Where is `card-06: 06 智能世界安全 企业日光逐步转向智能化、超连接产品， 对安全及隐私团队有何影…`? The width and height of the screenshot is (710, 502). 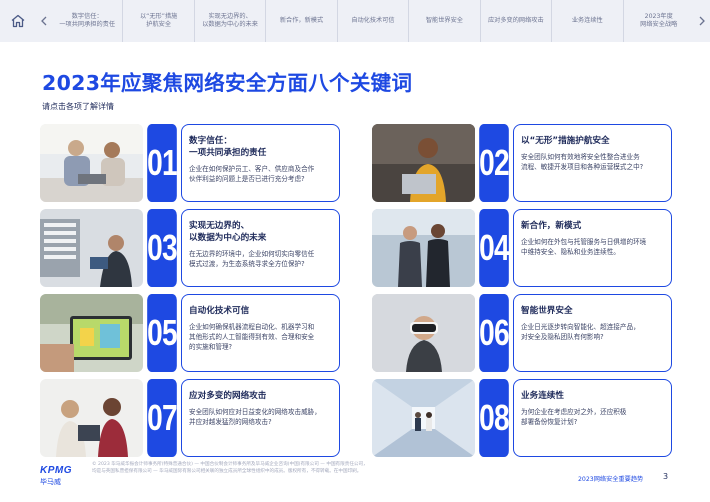
card-06: 06 智能世界安全 企业日光逐步转向智能化、超连接产品， 对安全及隐私团队有何影… is located at coordinates (522, 333).